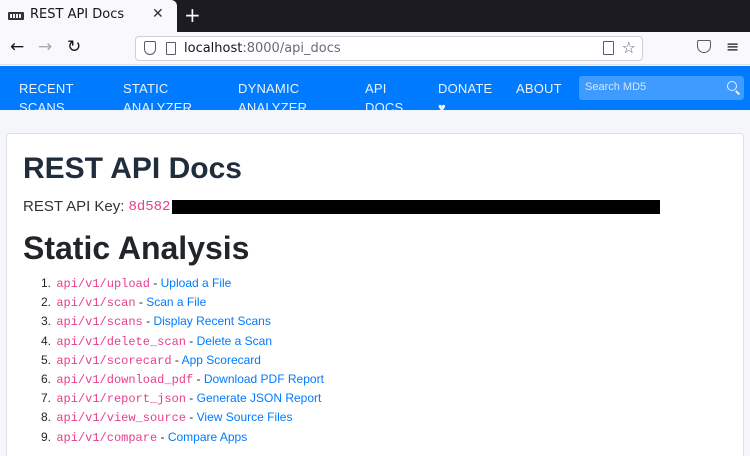  Describe the element at coordinates (132, 168) in the screenshot. I see `page-title: REST API Docs` at that location.